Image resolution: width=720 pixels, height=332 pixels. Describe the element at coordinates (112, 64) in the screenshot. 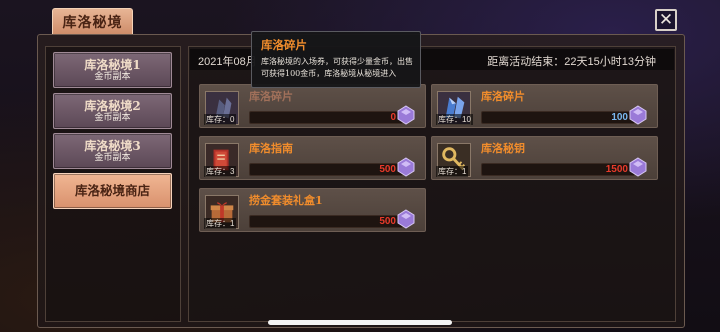

I see `sidebar-tab-label: 库洛秘境1` at that location.